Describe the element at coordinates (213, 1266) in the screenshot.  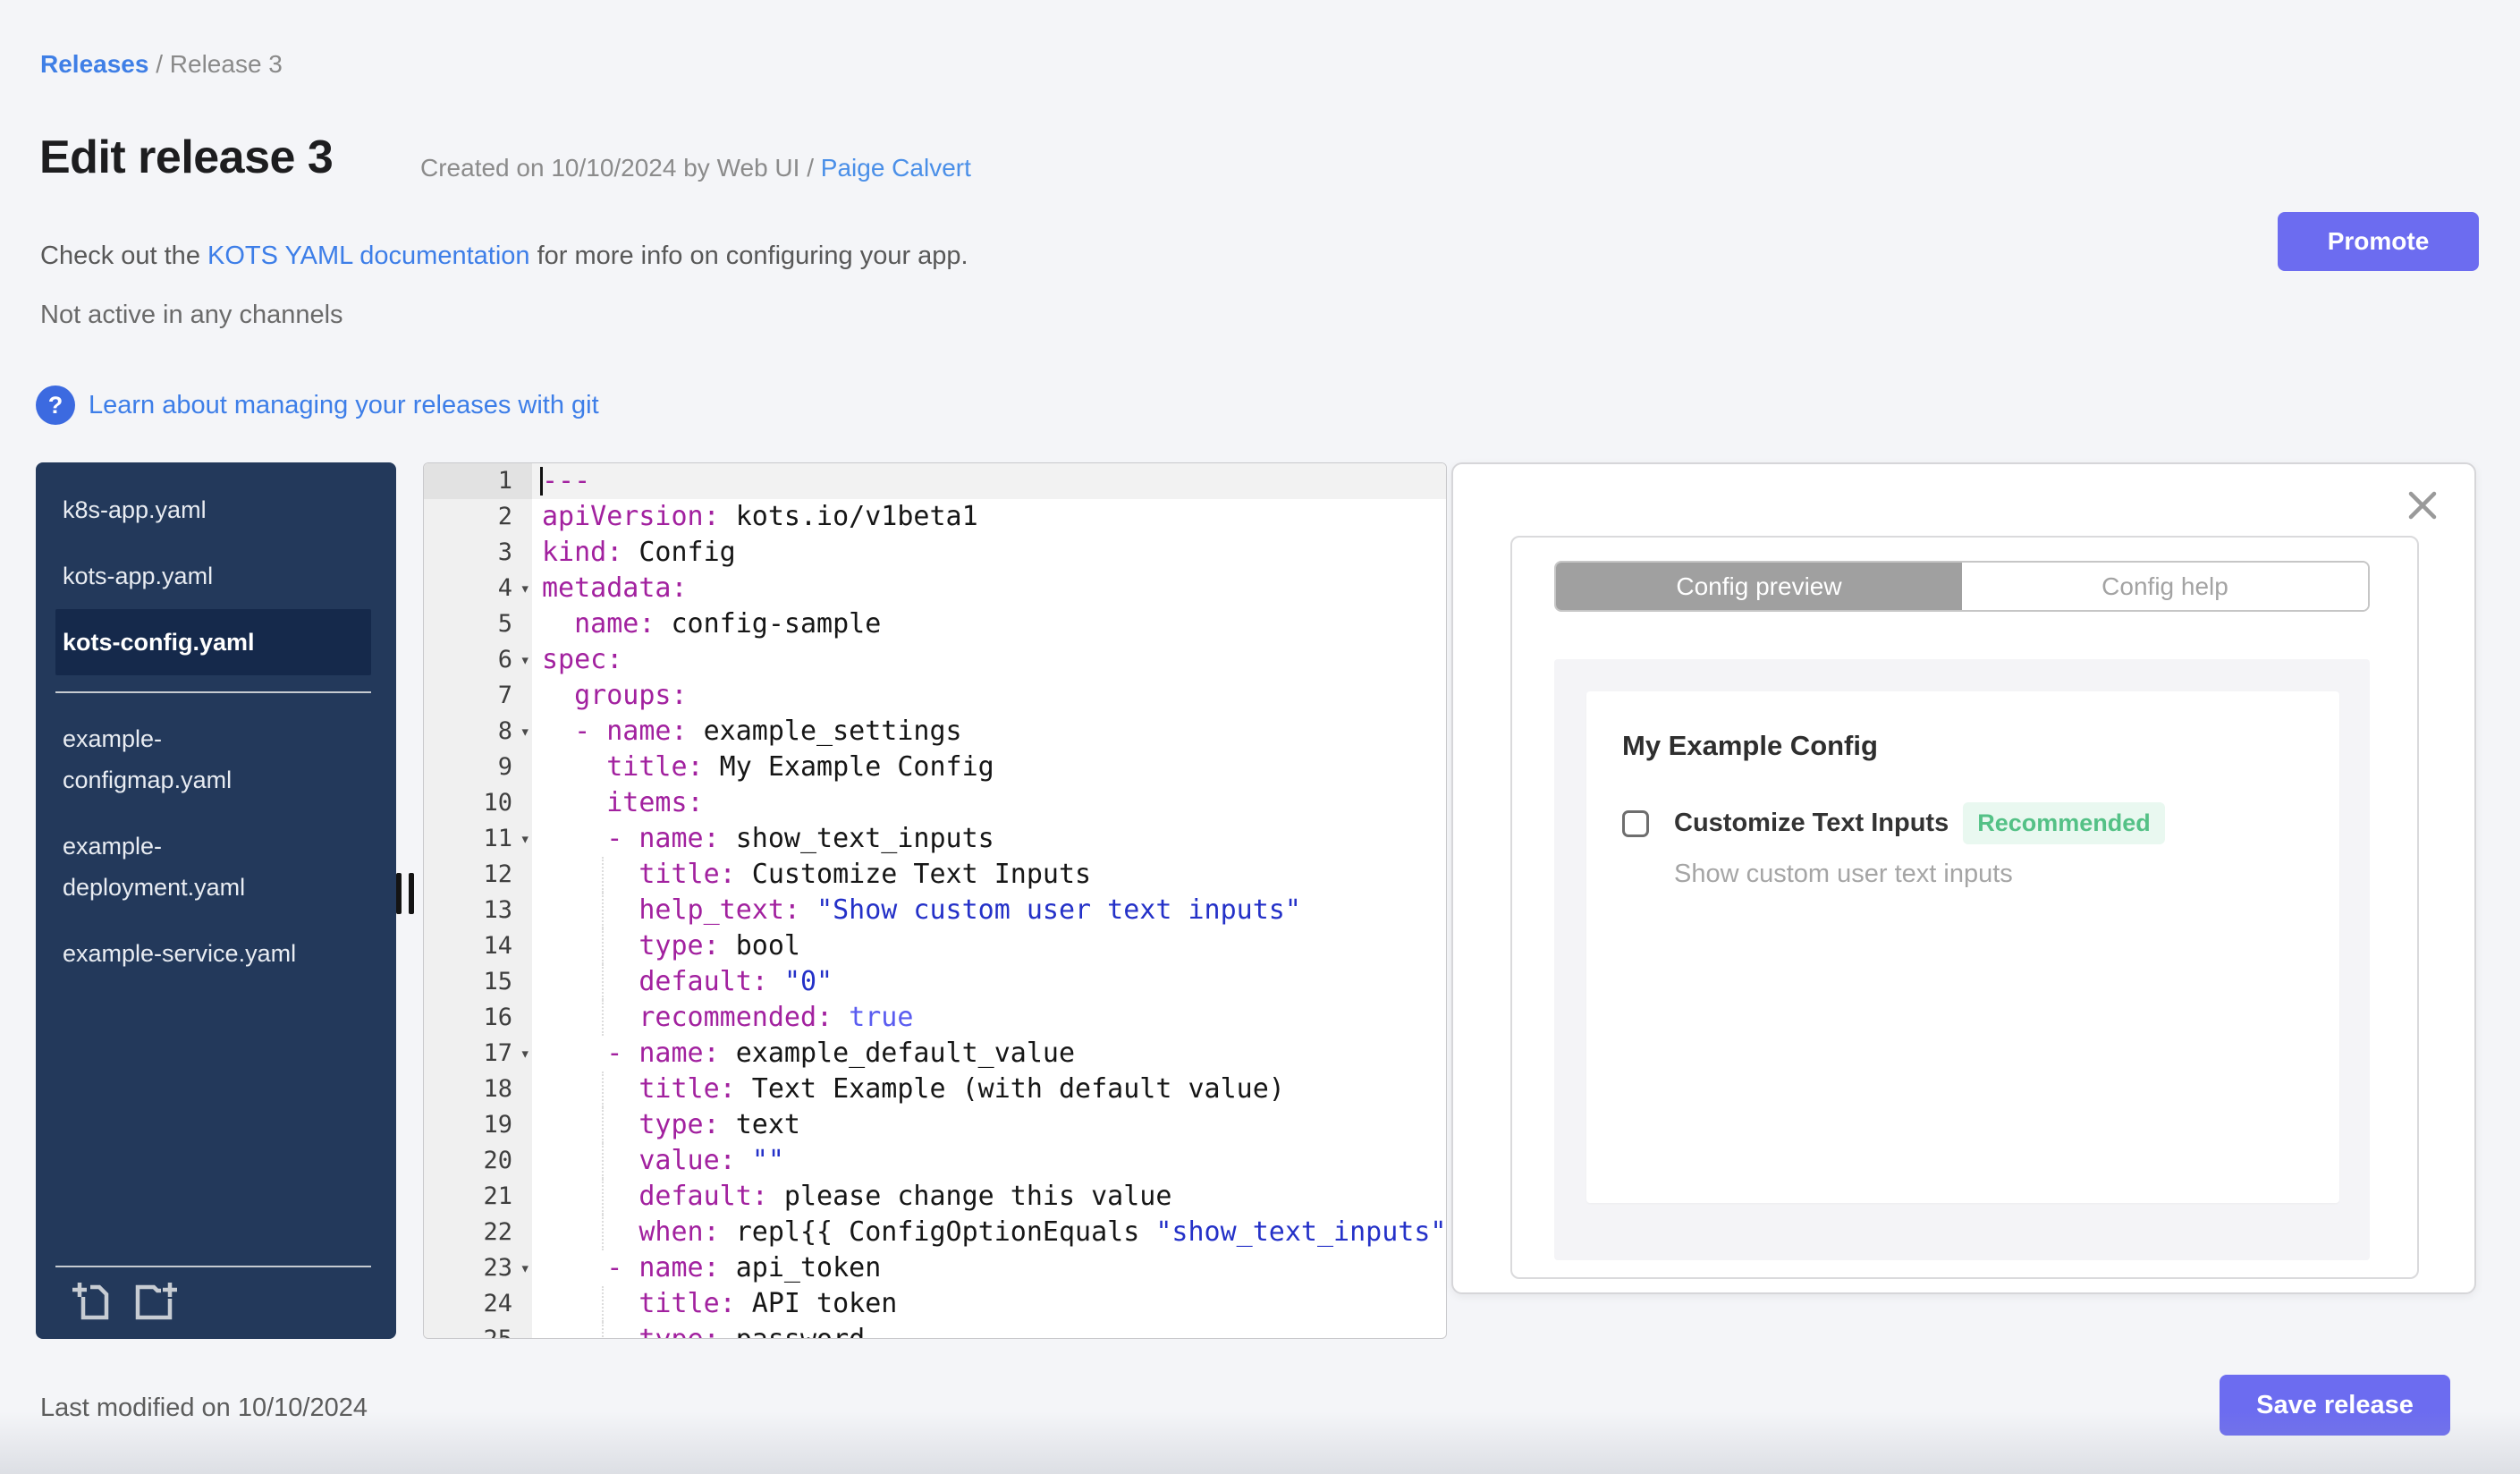
I see `file-tree-divider` at that location.